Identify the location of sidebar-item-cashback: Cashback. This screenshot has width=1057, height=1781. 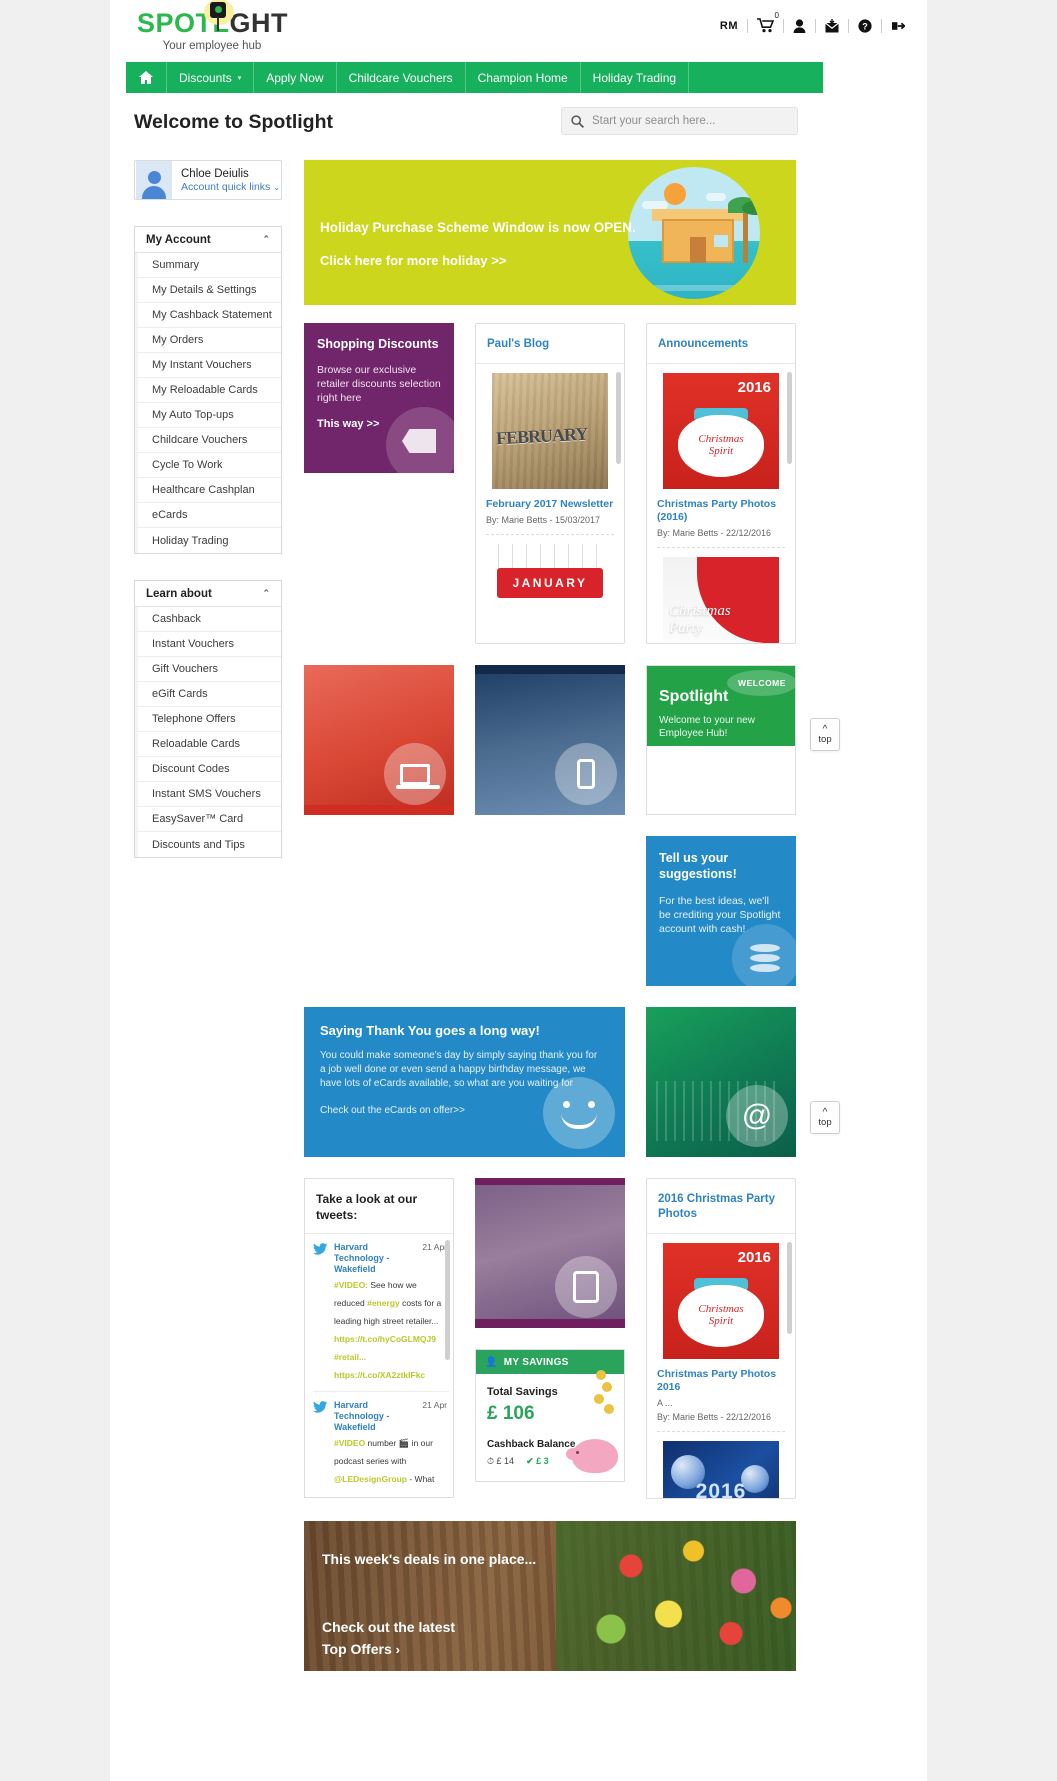
(208, 619).